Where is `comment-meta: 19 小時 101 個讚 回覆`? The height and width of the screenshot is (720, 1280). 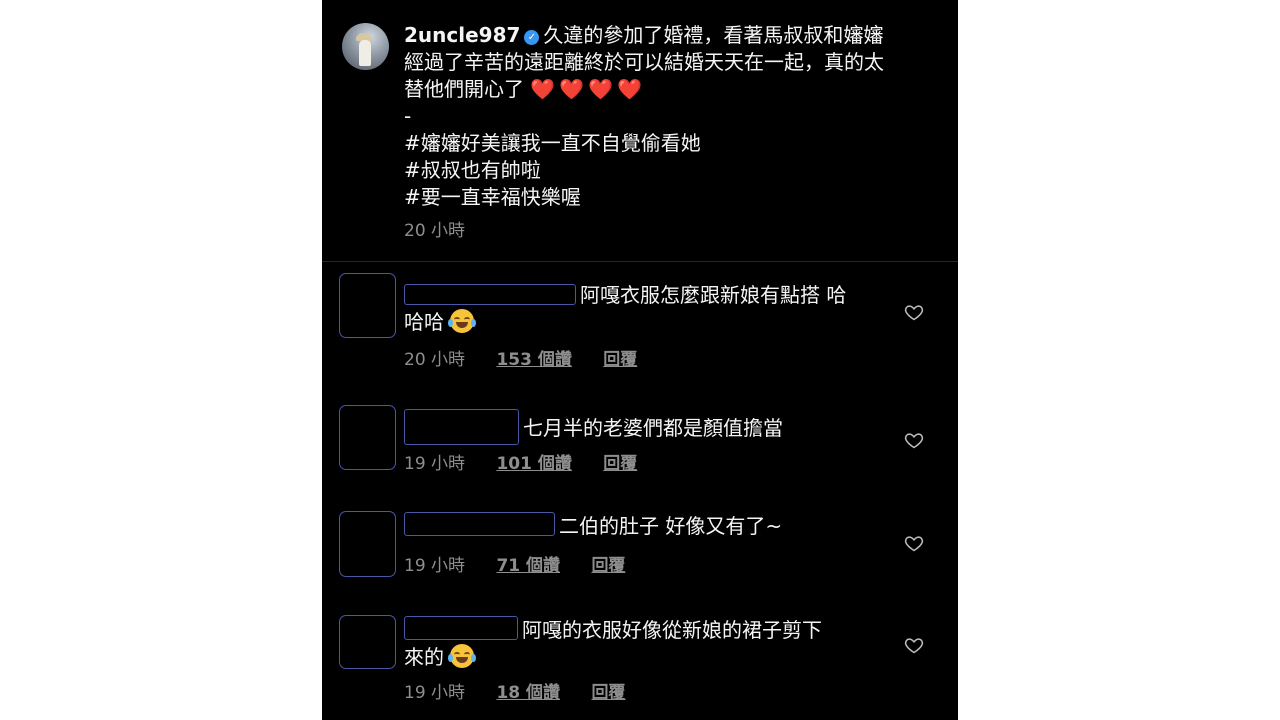 comment-meta: 19 小時 101 個讚 回覆 is located at coordinates (520, 461).